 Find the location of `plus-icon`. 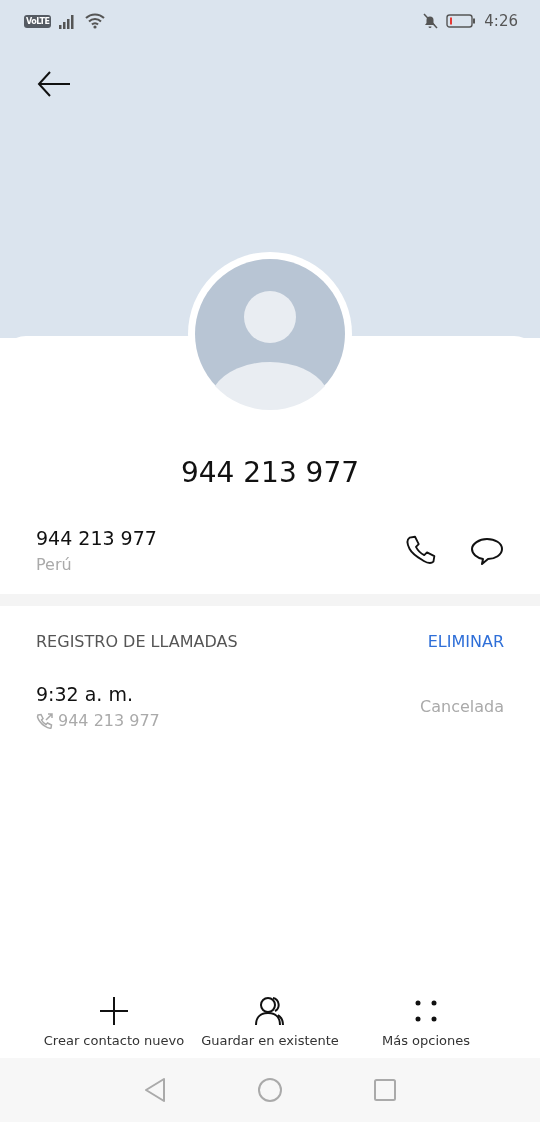

plus-icon is located at coordinates (114, 1011).